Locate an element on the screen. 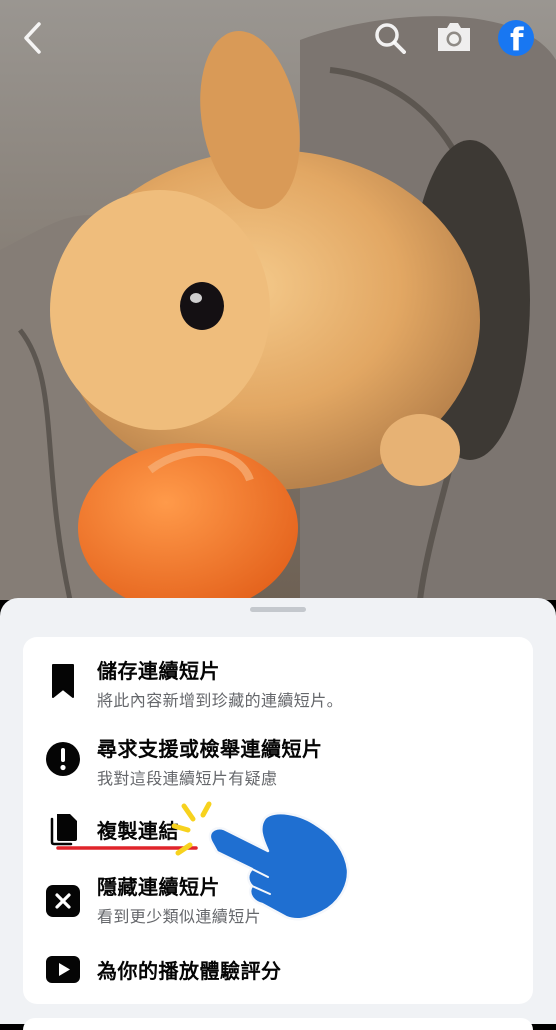 The height and width of the screenshot is (1030, 556). copy-link-title: 複製連結 is located at coordinates (138, 831).